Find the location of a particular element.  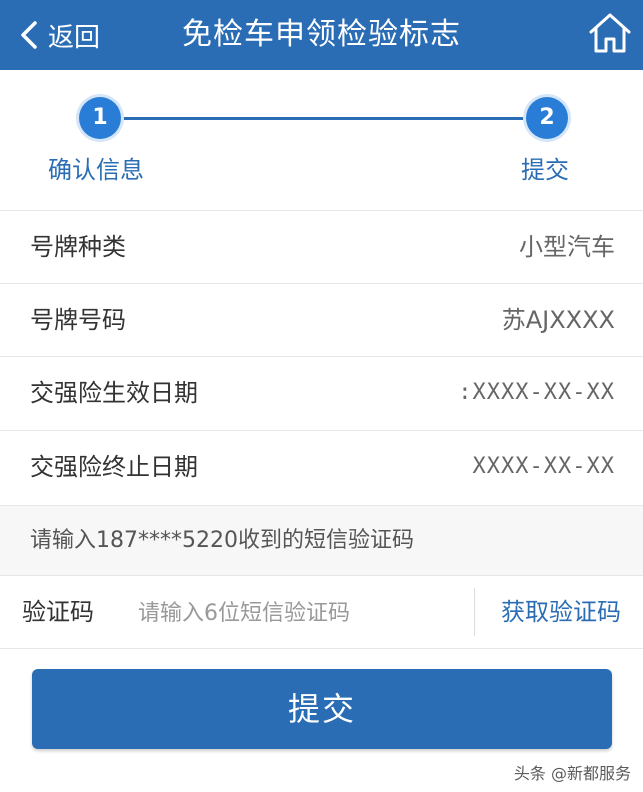

step-connector-line is located at coordinates (323, 118).